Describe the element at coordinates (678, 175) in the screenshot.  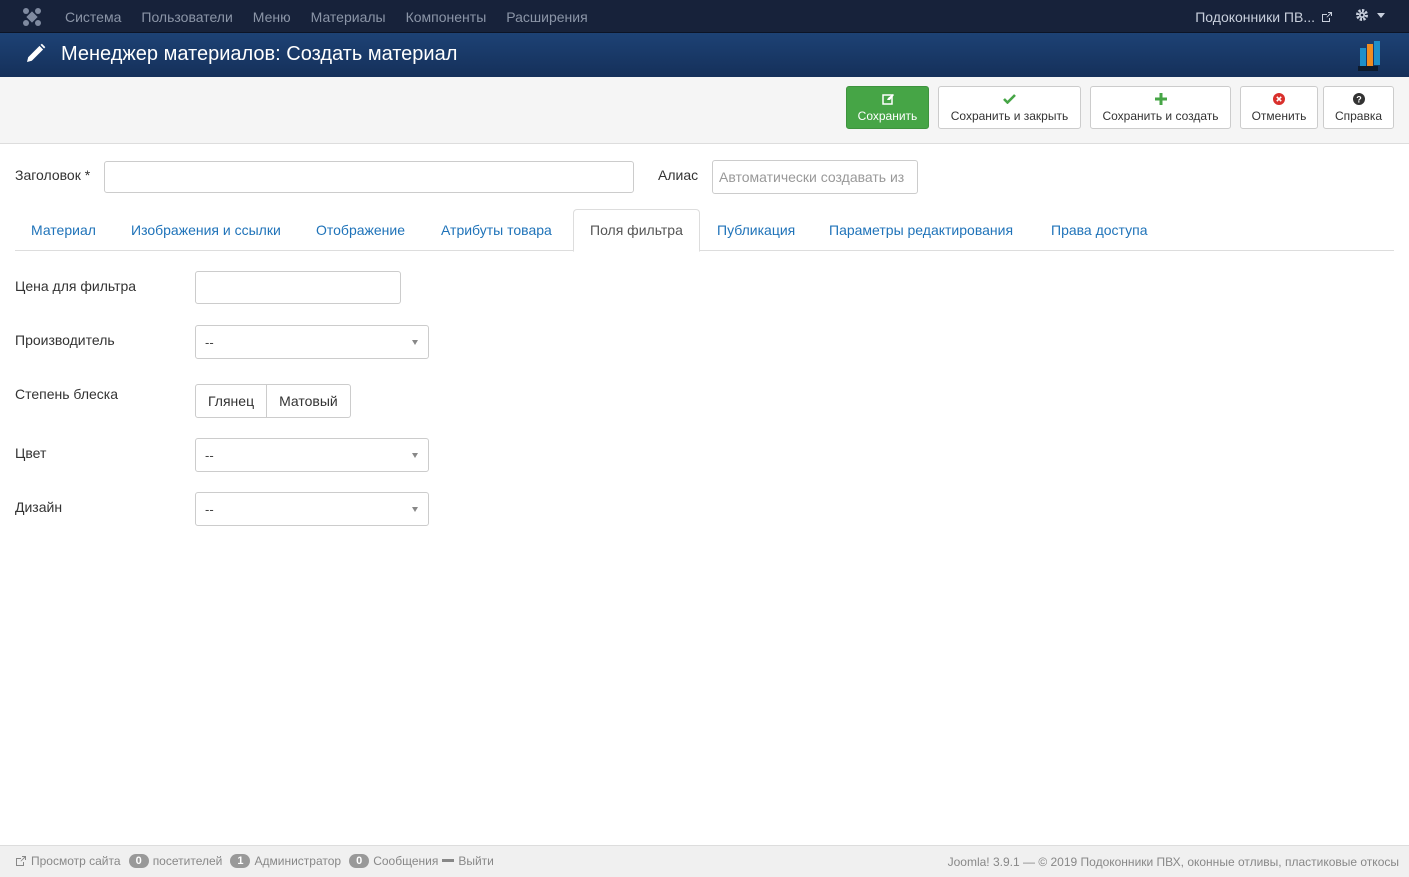
I see `alias-label: Алиас` at that location.